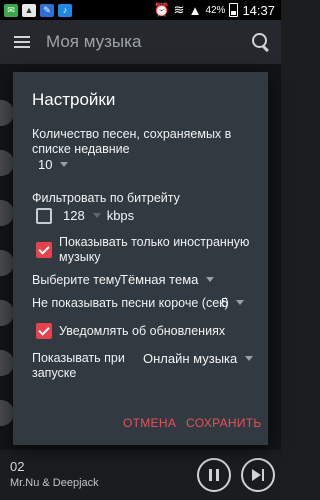 This screenshot has width=320, height=500. I want to click on foreign-music-checkbox, so click(44, 250).